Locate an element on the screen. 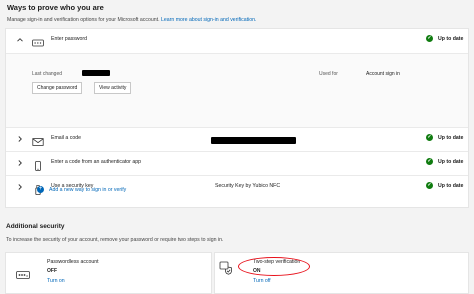  two-step-turn-off-link: Turn off is located at coordinates (262, 281).